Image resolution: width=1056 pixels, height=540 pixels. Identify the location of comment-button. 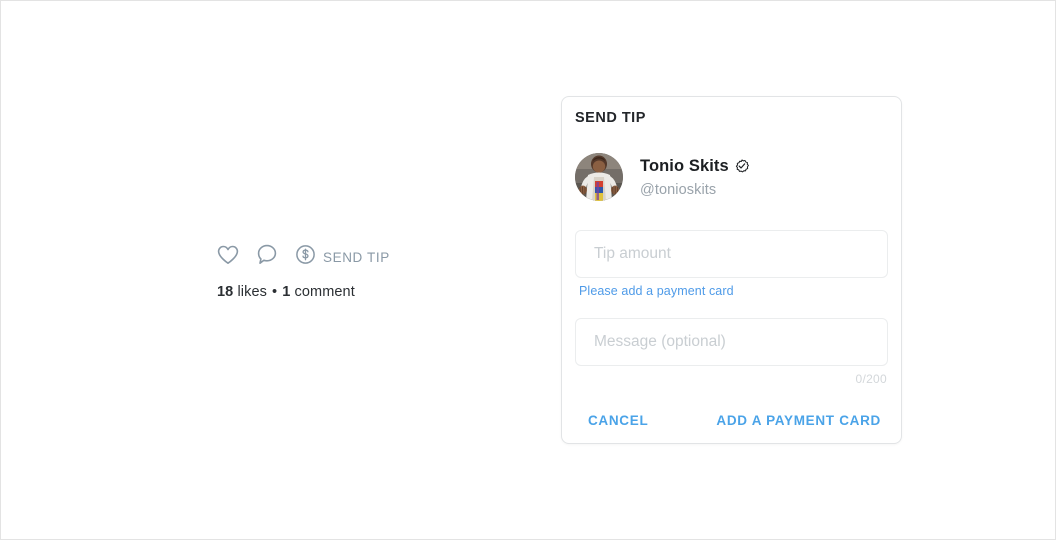
(267, 257).